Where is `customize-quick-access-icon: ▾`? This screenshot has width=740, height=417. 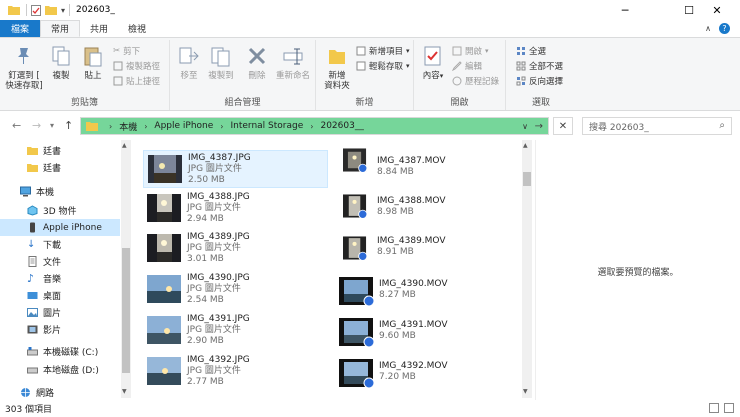
customize-quick-access-icon: ▾ is located at coordinates (63, 10).